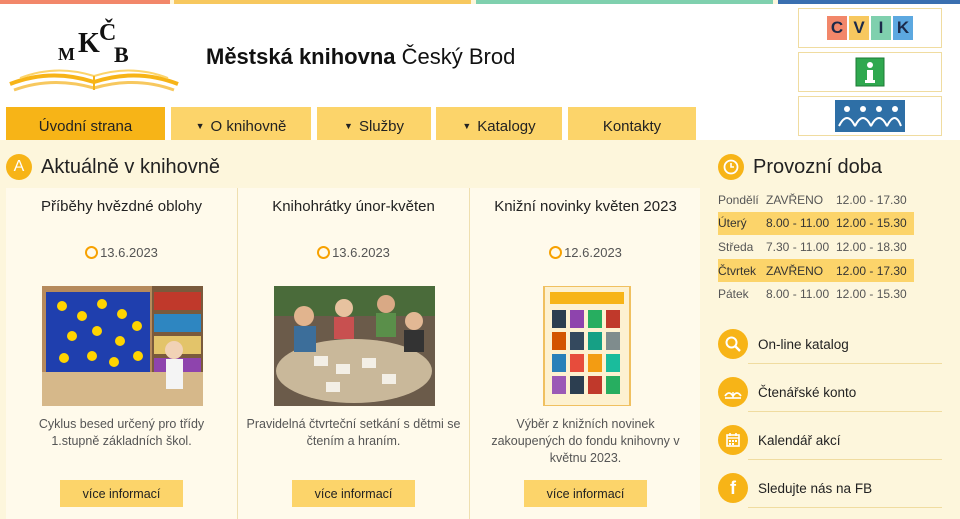  I want to click on reader-account-link: Čtenářské konto, so click(830, 392).